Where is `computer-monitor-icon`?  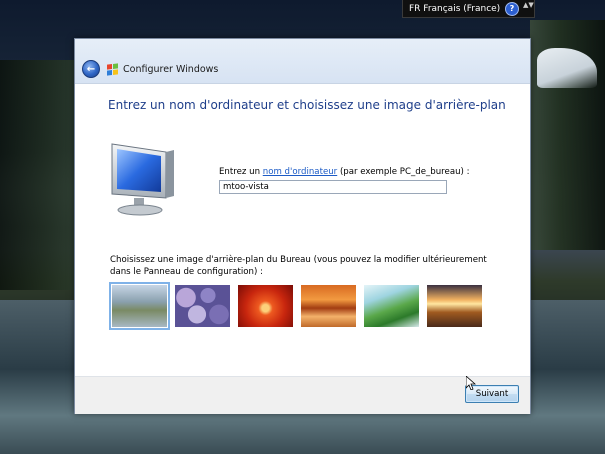
computer-monitor-icon is located at coordinates (142, 179).